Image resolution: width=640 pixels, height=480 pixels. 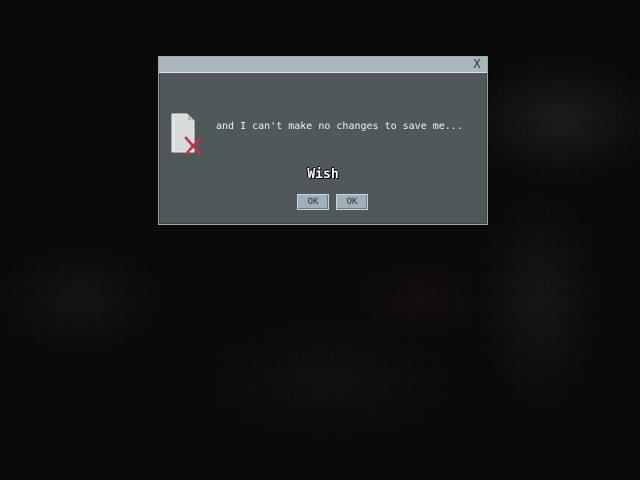 I want to click on close-button: X, so click(x=477, y=64).